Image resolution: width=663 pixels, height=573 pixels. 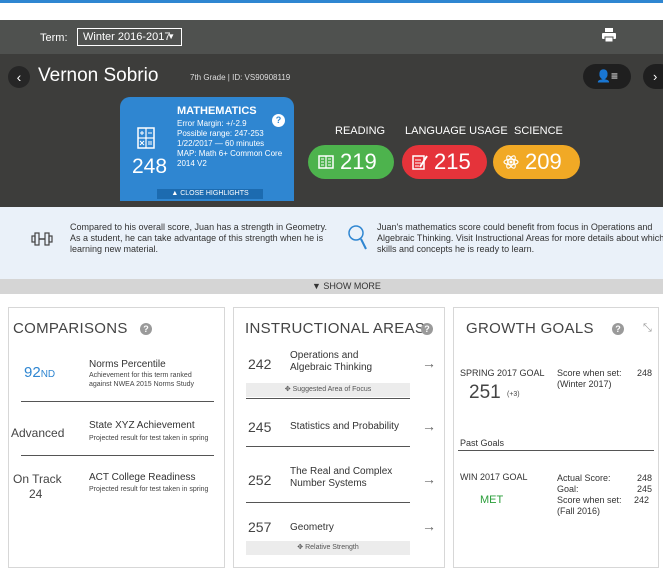 What do you see at coordinates (579, 511) in the screenshot?
I see `past-when-set-term: (Fall 2016)` at bounding box center [579, 511].